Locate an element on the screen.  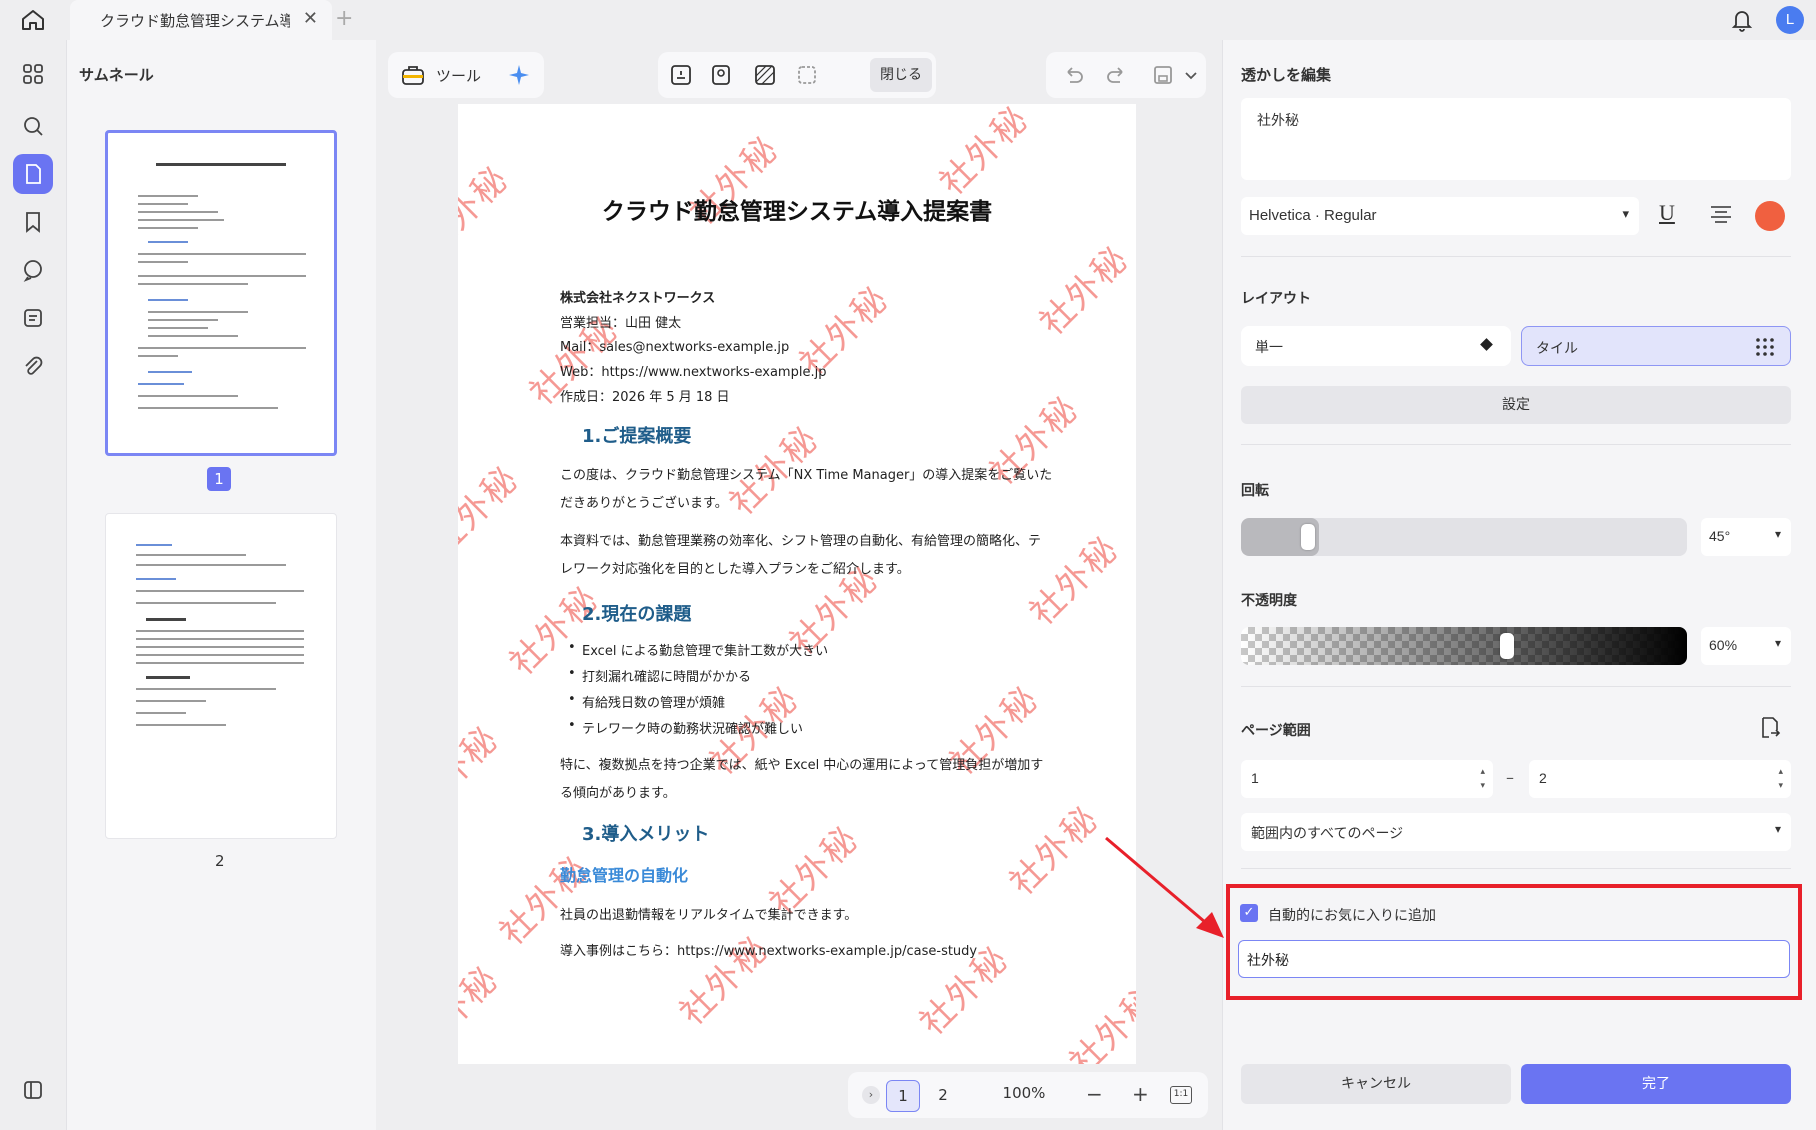
color-picker-swatch is located at coordinates (1770, 216).